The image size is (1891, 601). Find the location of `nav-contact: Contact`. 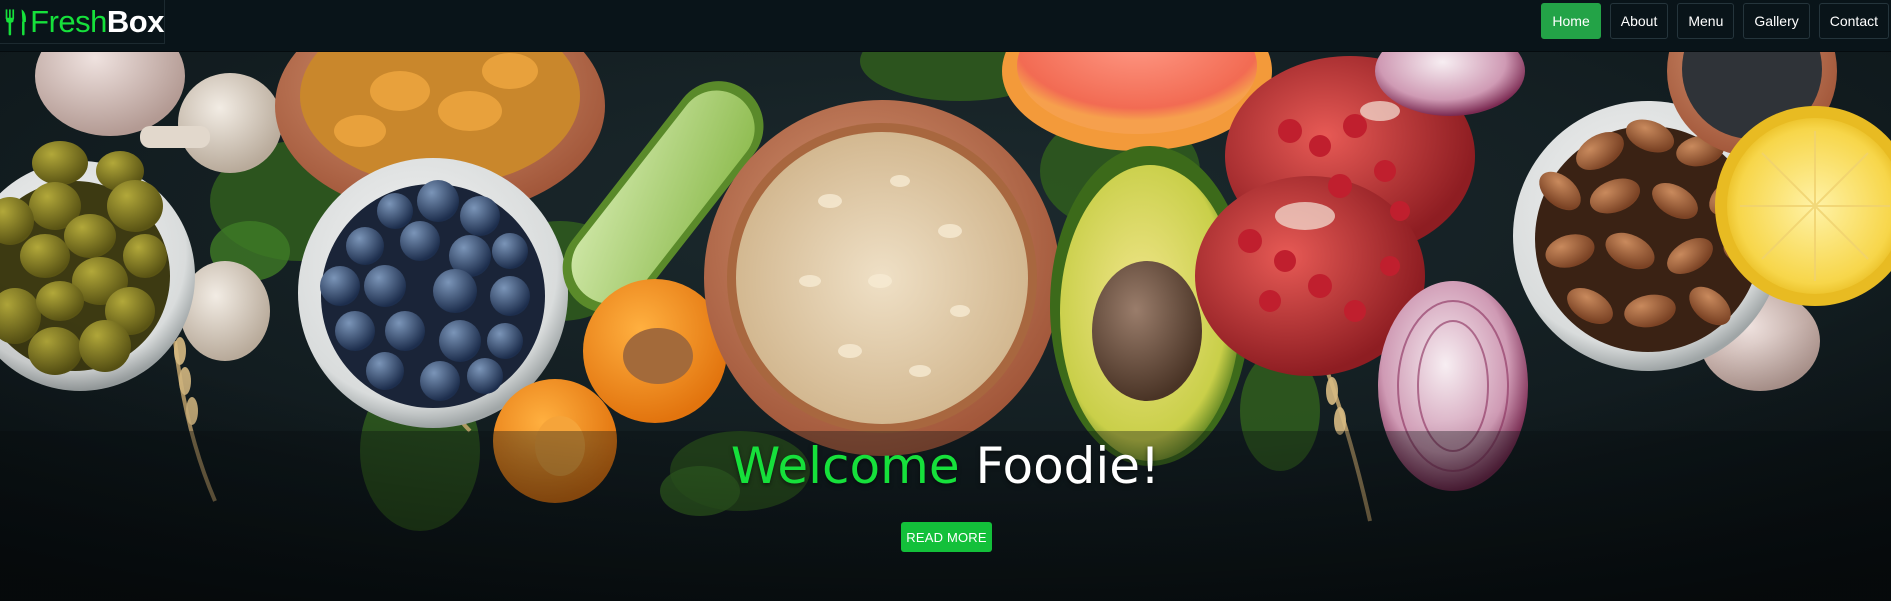

nav-contact: Contact is located at coordinates (1853, 21).